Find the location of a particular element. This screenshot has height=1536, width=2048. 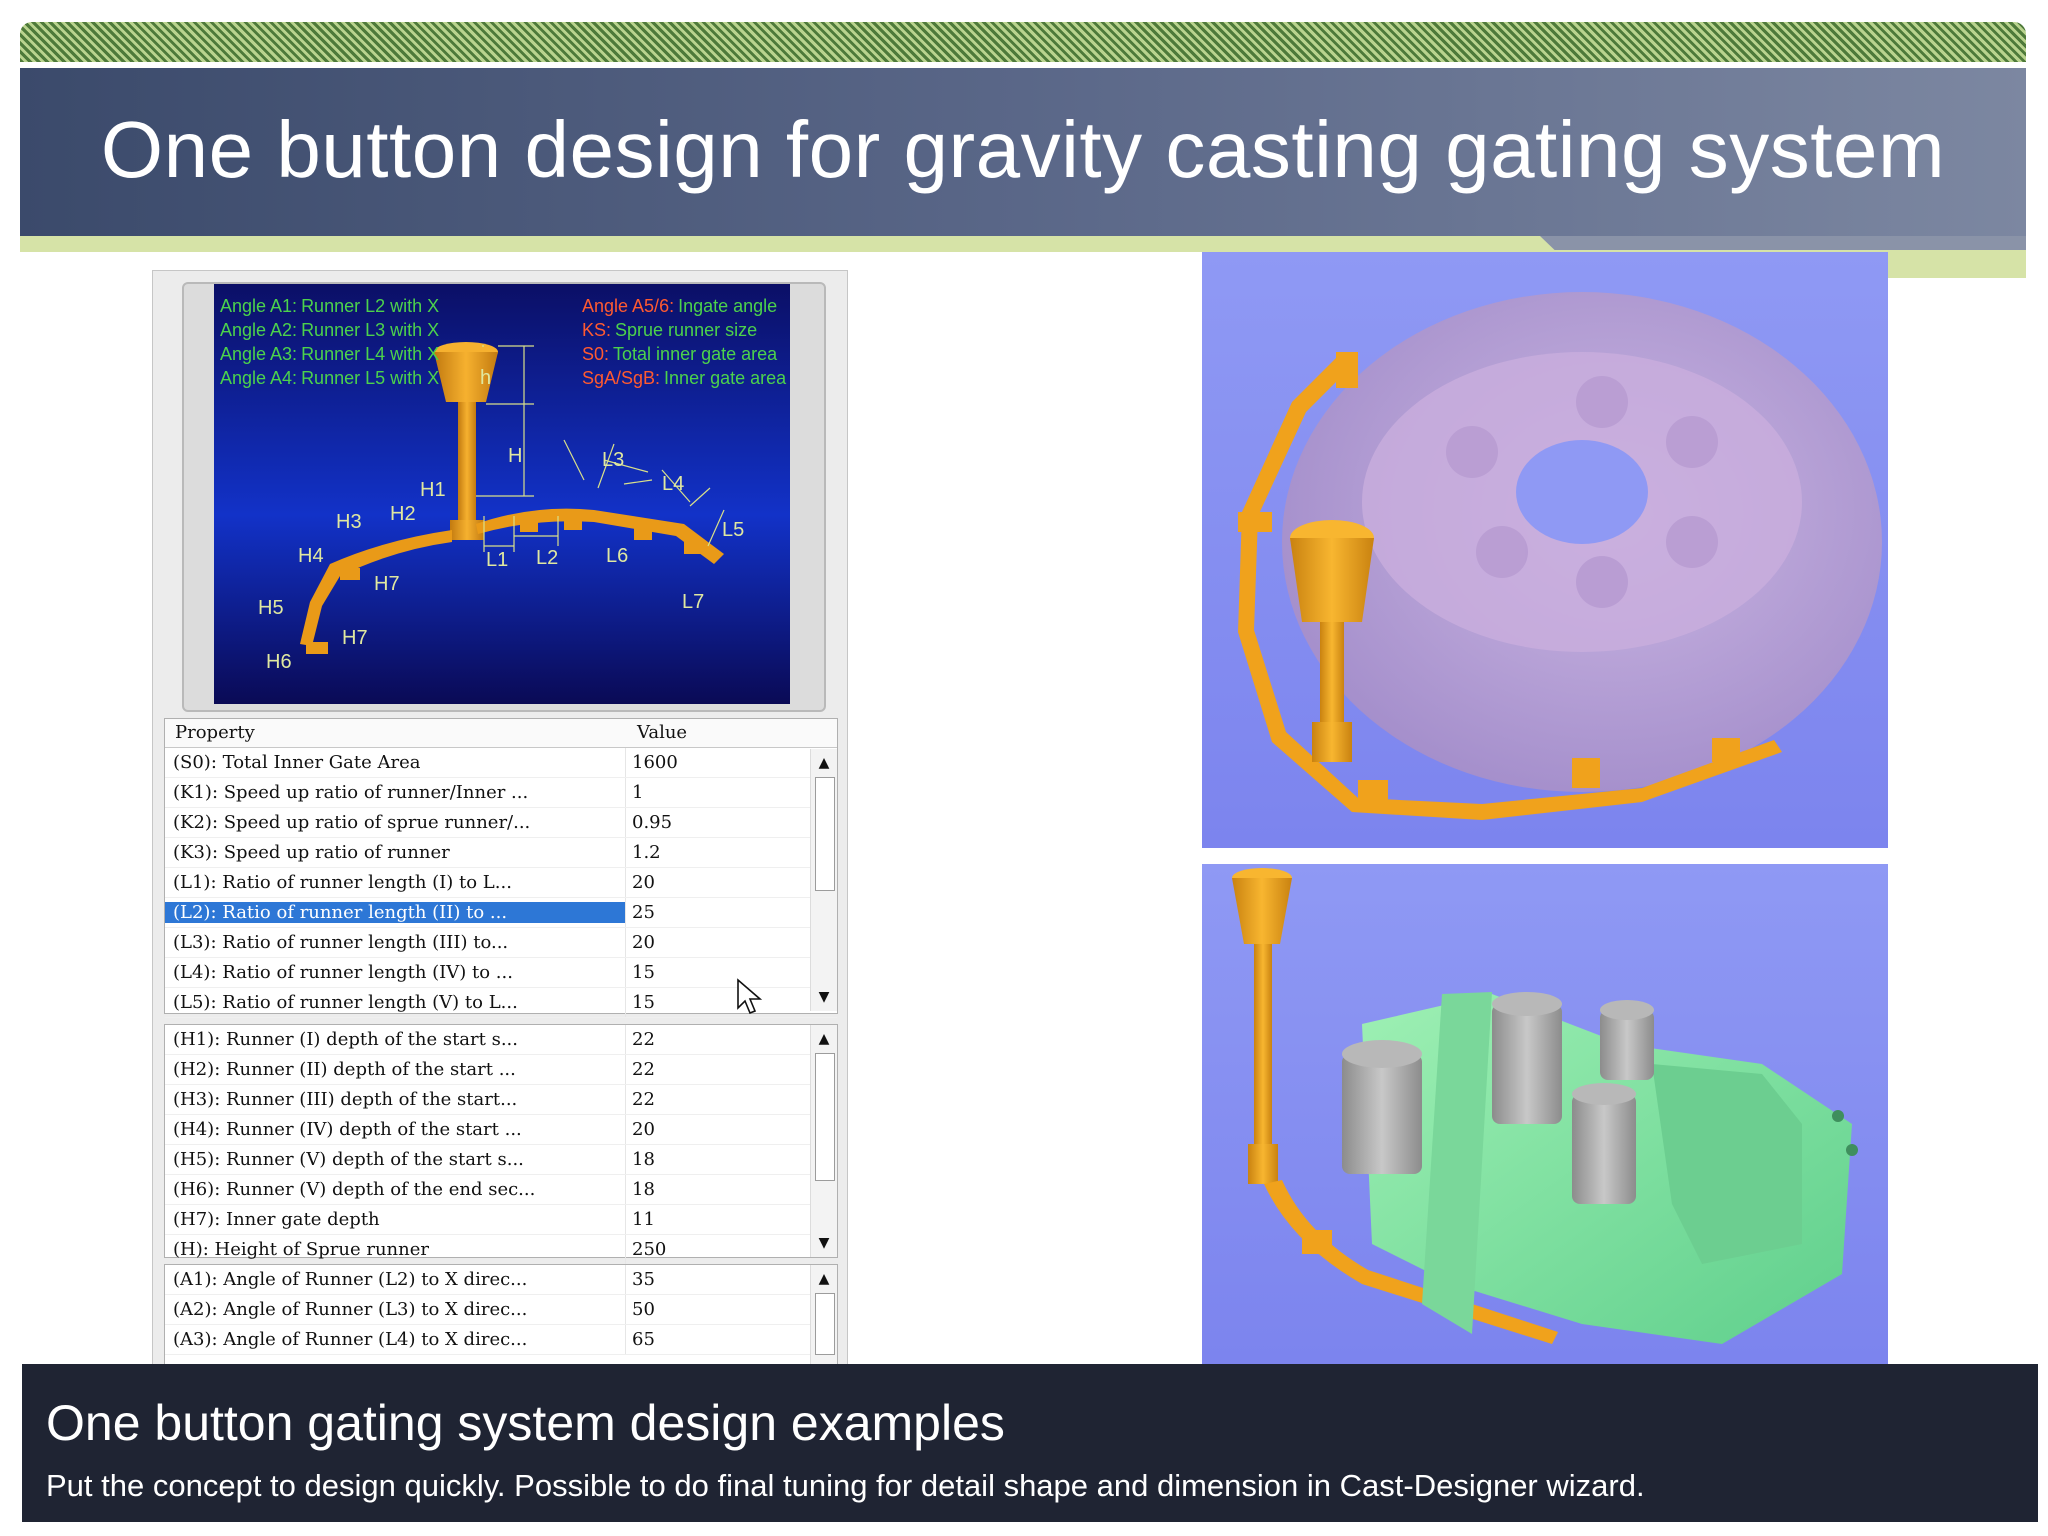

viewport-example-wheel is located at coordinates (1545, 550).